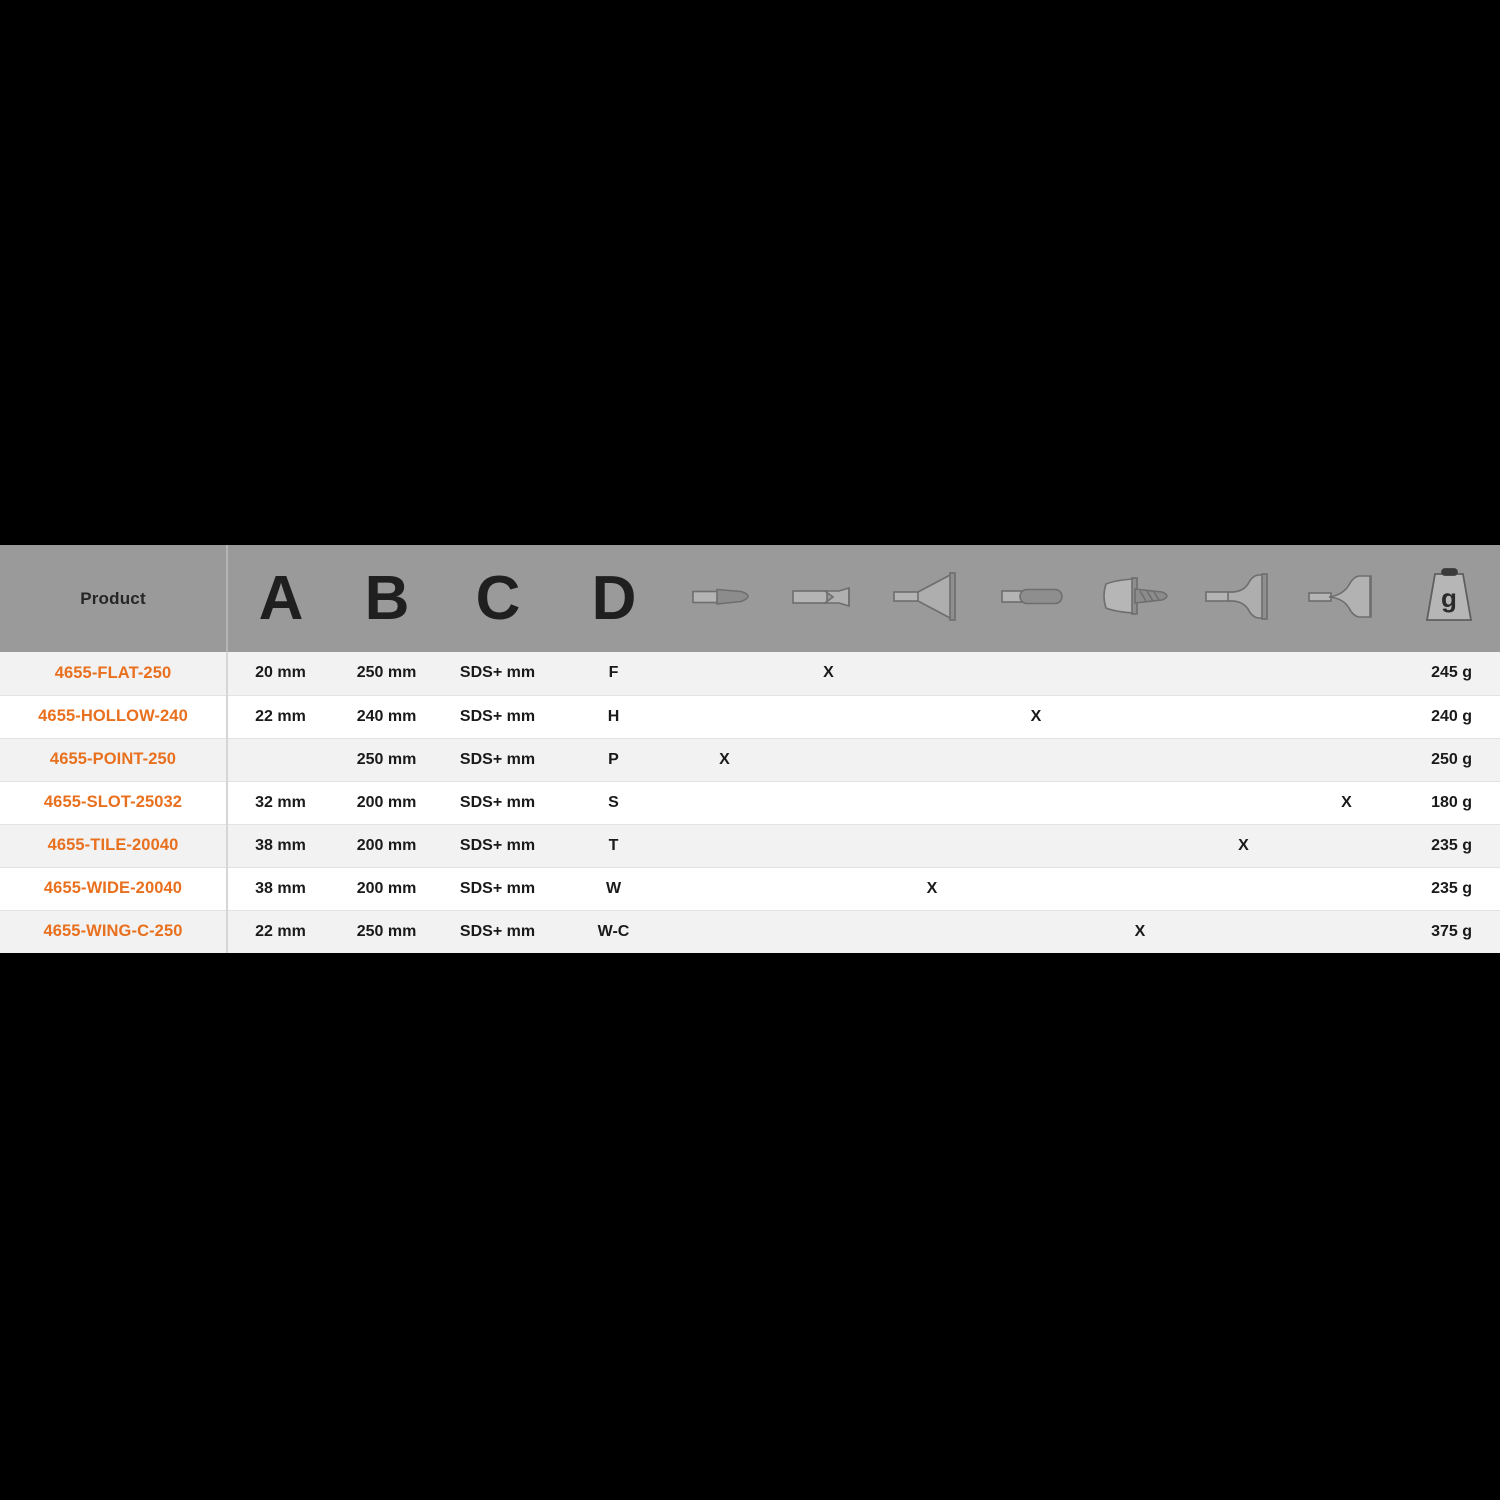 This screenshot has width=1500, height=1500. I want to click on product-code-cell: 4655-WIDE-20040, so click(114, 888).